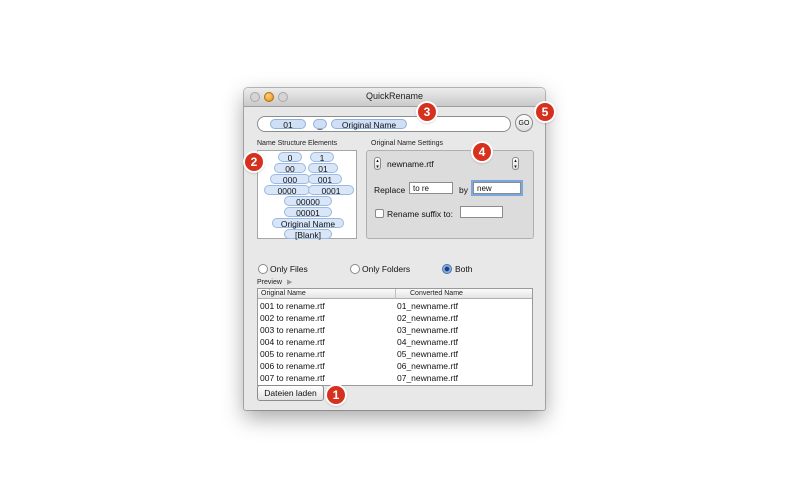 This screenshot has height=500, width=800. What do you see at coordinates (407, 143) in the screenshot?
I see `settings-section-label: Original Name Settings` at bounding box center [407, 143].